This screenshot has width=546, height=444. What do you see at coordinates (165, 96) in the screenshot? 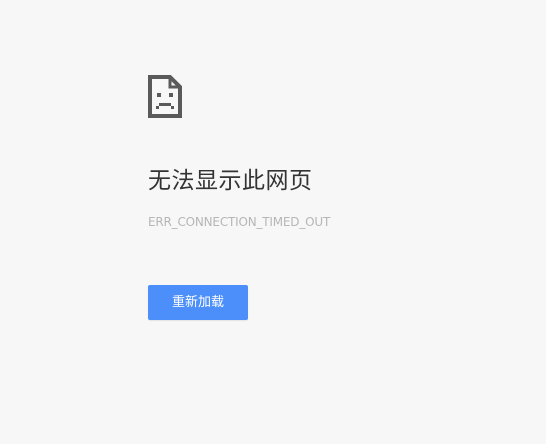
I see `sad-page-icon` at bounding box center [165, 96].